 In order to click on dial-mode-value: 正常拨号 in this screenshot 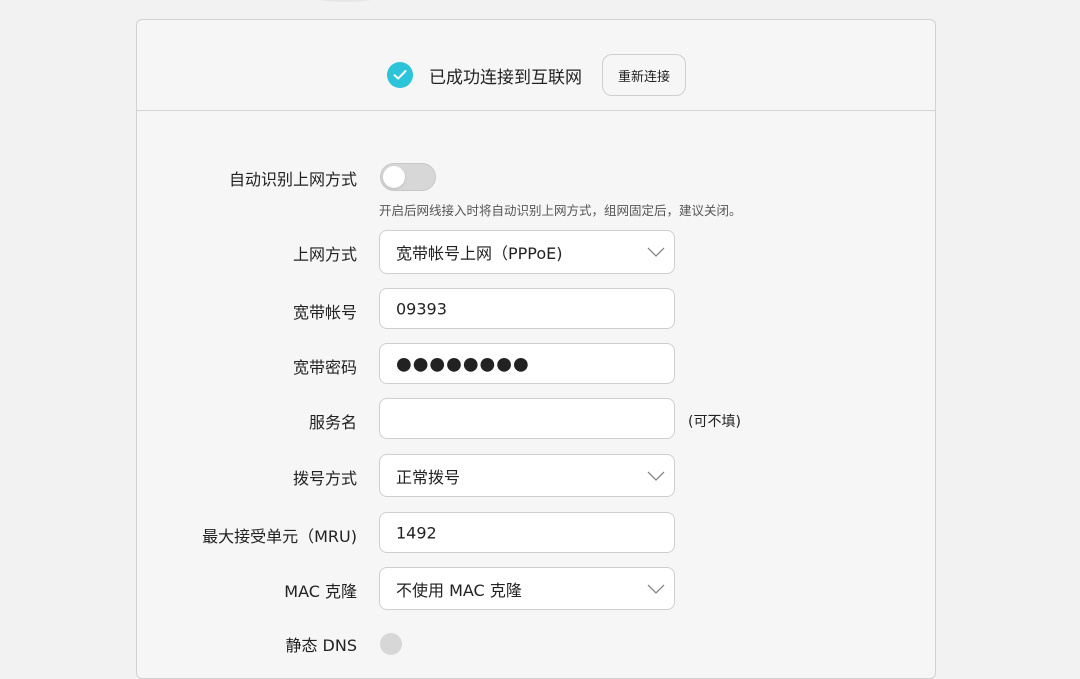, I will do `click(428, 477)`.